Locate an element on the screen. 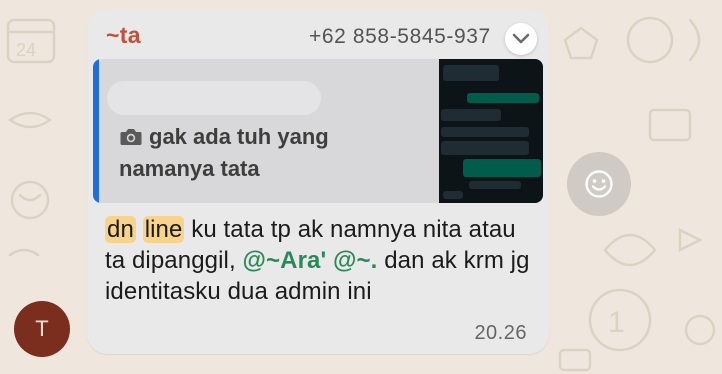 This screenshot has height=374, width=722. sender-name: ~ta is located at coordinates (123, 35).